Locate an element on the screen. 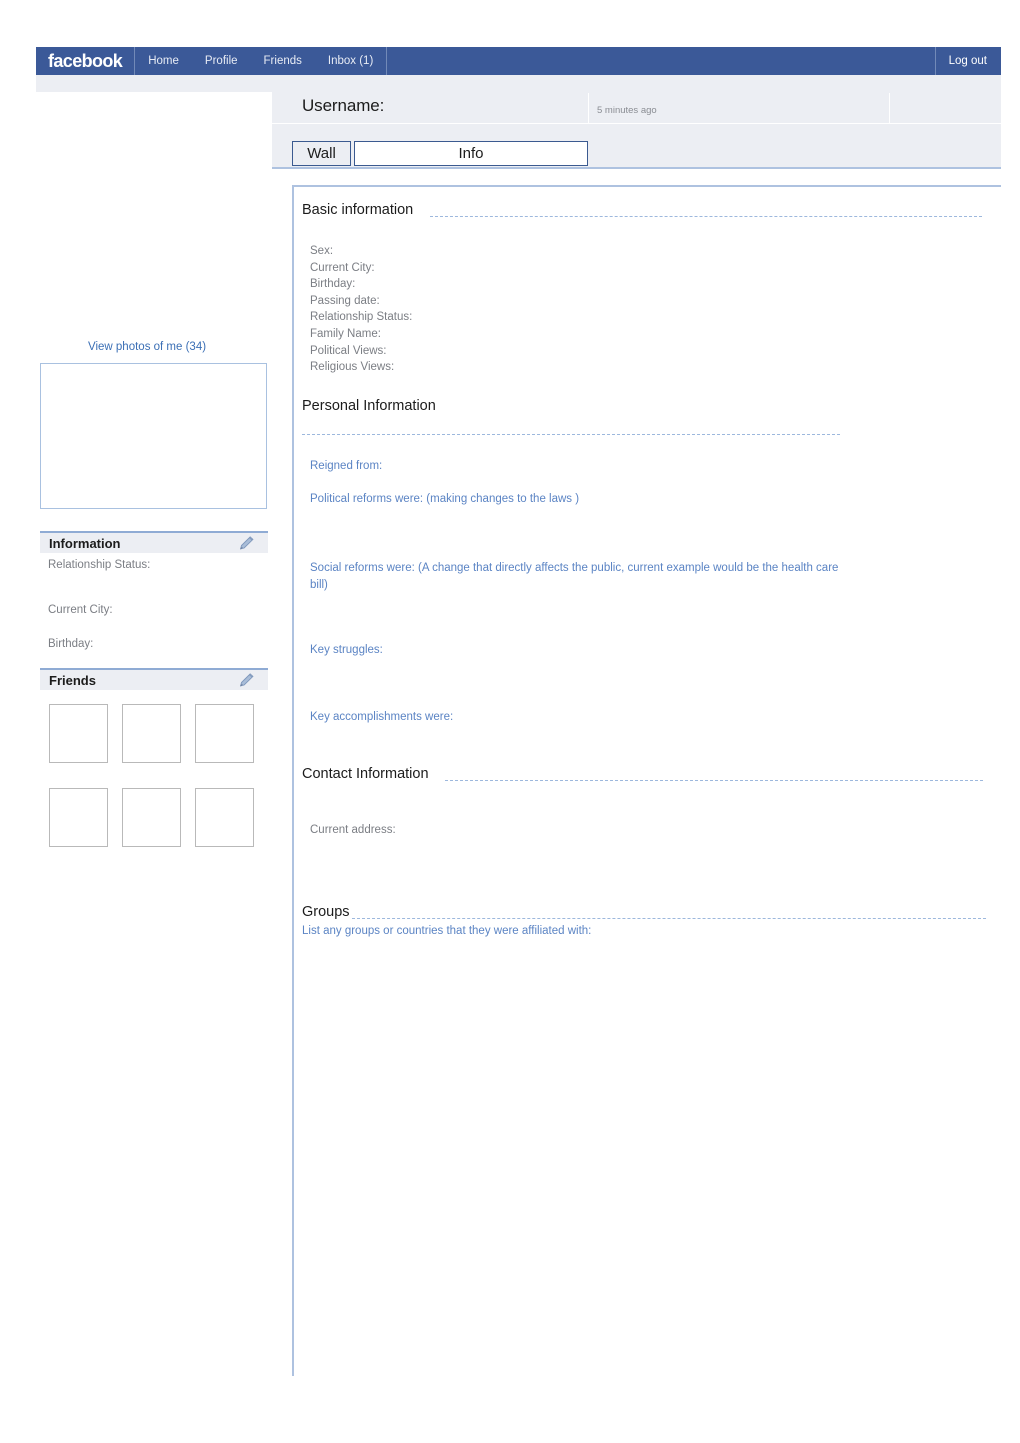  field-reigned-from: Reigned from: is located at coordinates (346, 466).